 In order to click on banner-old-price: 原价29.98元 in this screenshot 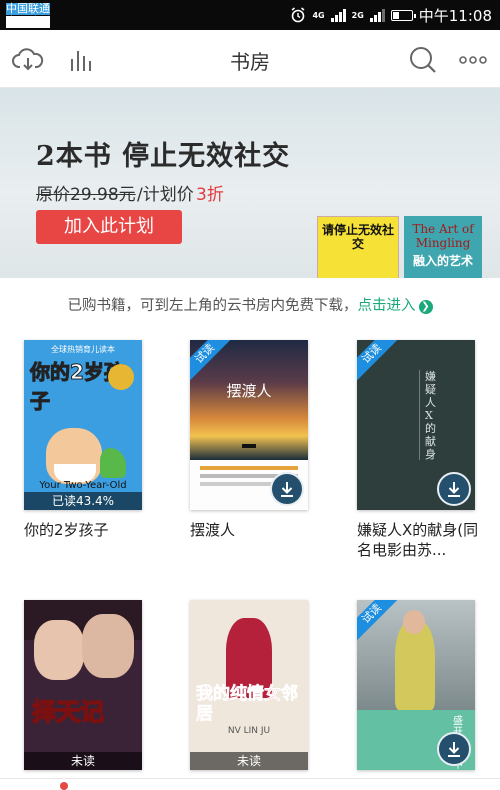, I will do `click(86, 195)`.